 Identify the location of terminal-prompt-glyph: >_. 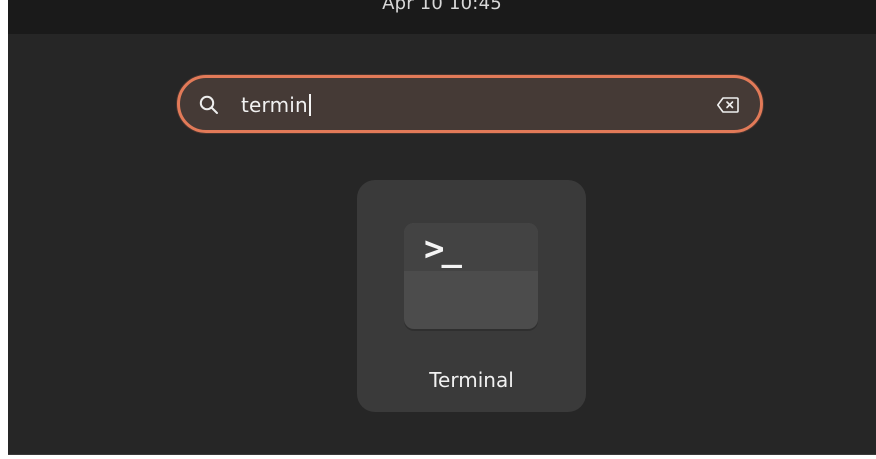
(443, 249).